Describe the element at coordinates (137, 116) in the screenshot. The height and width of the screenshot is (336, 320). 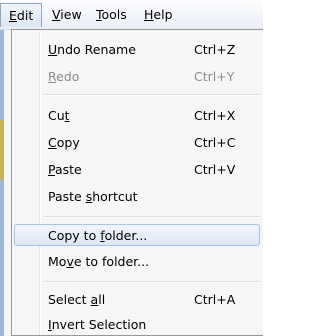
I see `menu-item-cut: Cut Ctrl+X` at that location.